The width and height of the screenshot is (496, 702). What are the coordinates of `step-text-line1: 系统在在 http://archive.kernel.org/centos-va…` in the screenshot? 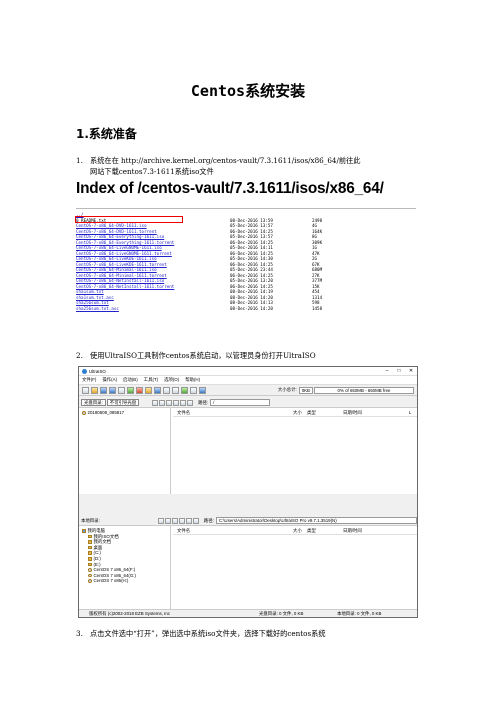 It's located at (225, 160).